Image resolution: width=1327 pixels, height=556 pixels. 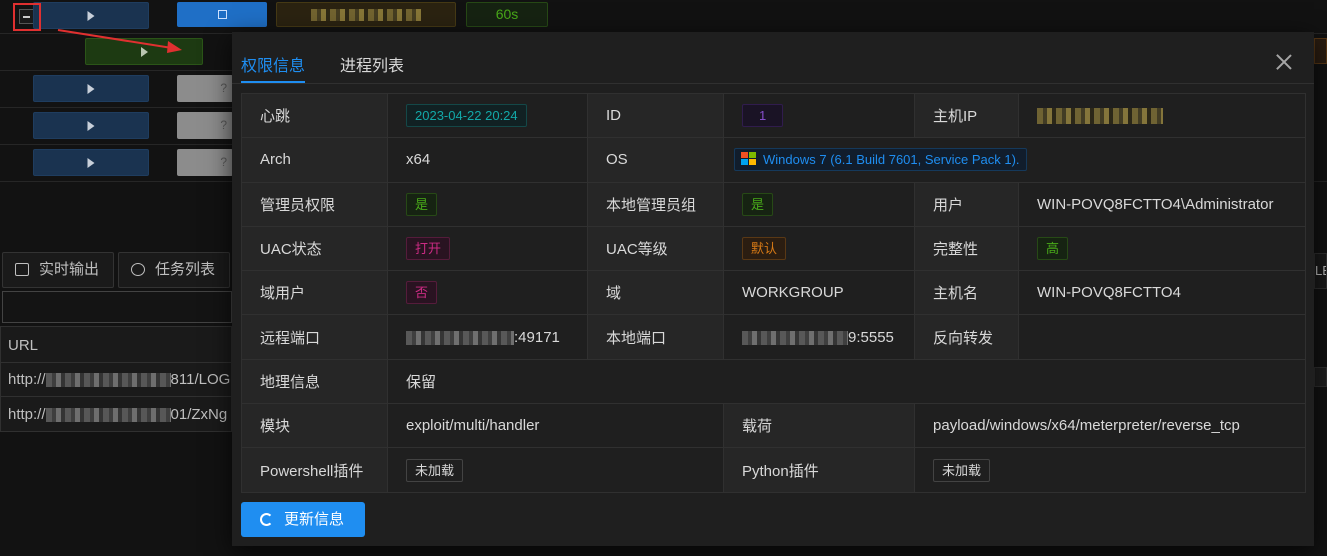 What do you see at coordinates (655, 115) in the screenshot?
I see `id-label: ID` at bounding box center [655, 115].